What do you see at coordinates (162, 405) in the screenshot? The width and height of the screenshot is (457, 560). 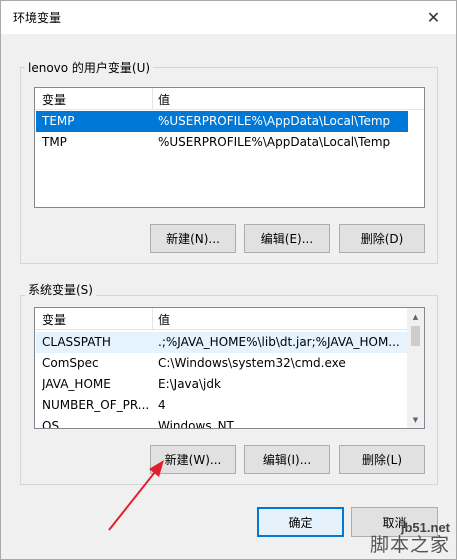 I see `variable-value: 4` at bounding box center [162, 405].